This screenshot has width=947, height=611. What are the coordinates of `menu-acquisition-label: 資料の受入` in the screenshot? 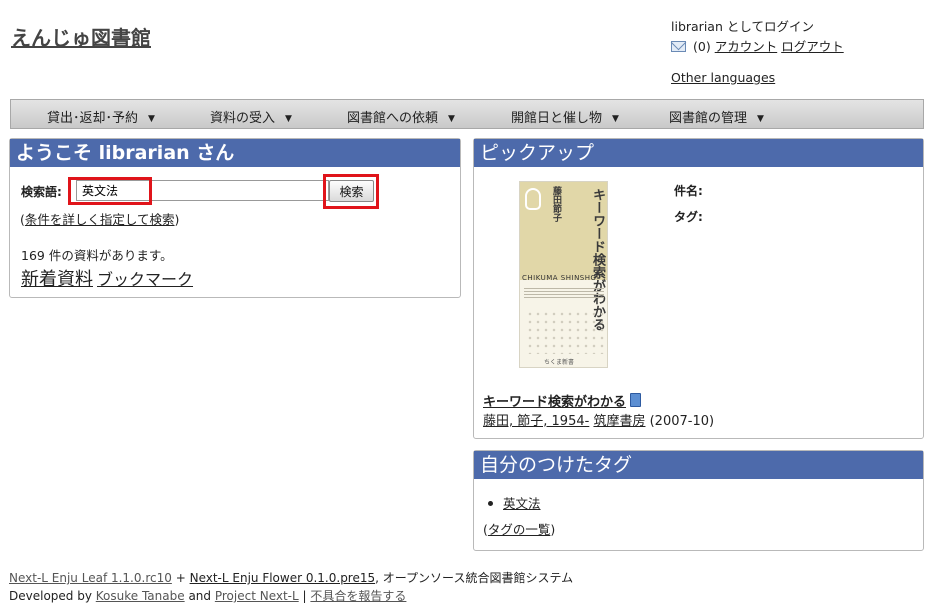 It's located at (243, 118).